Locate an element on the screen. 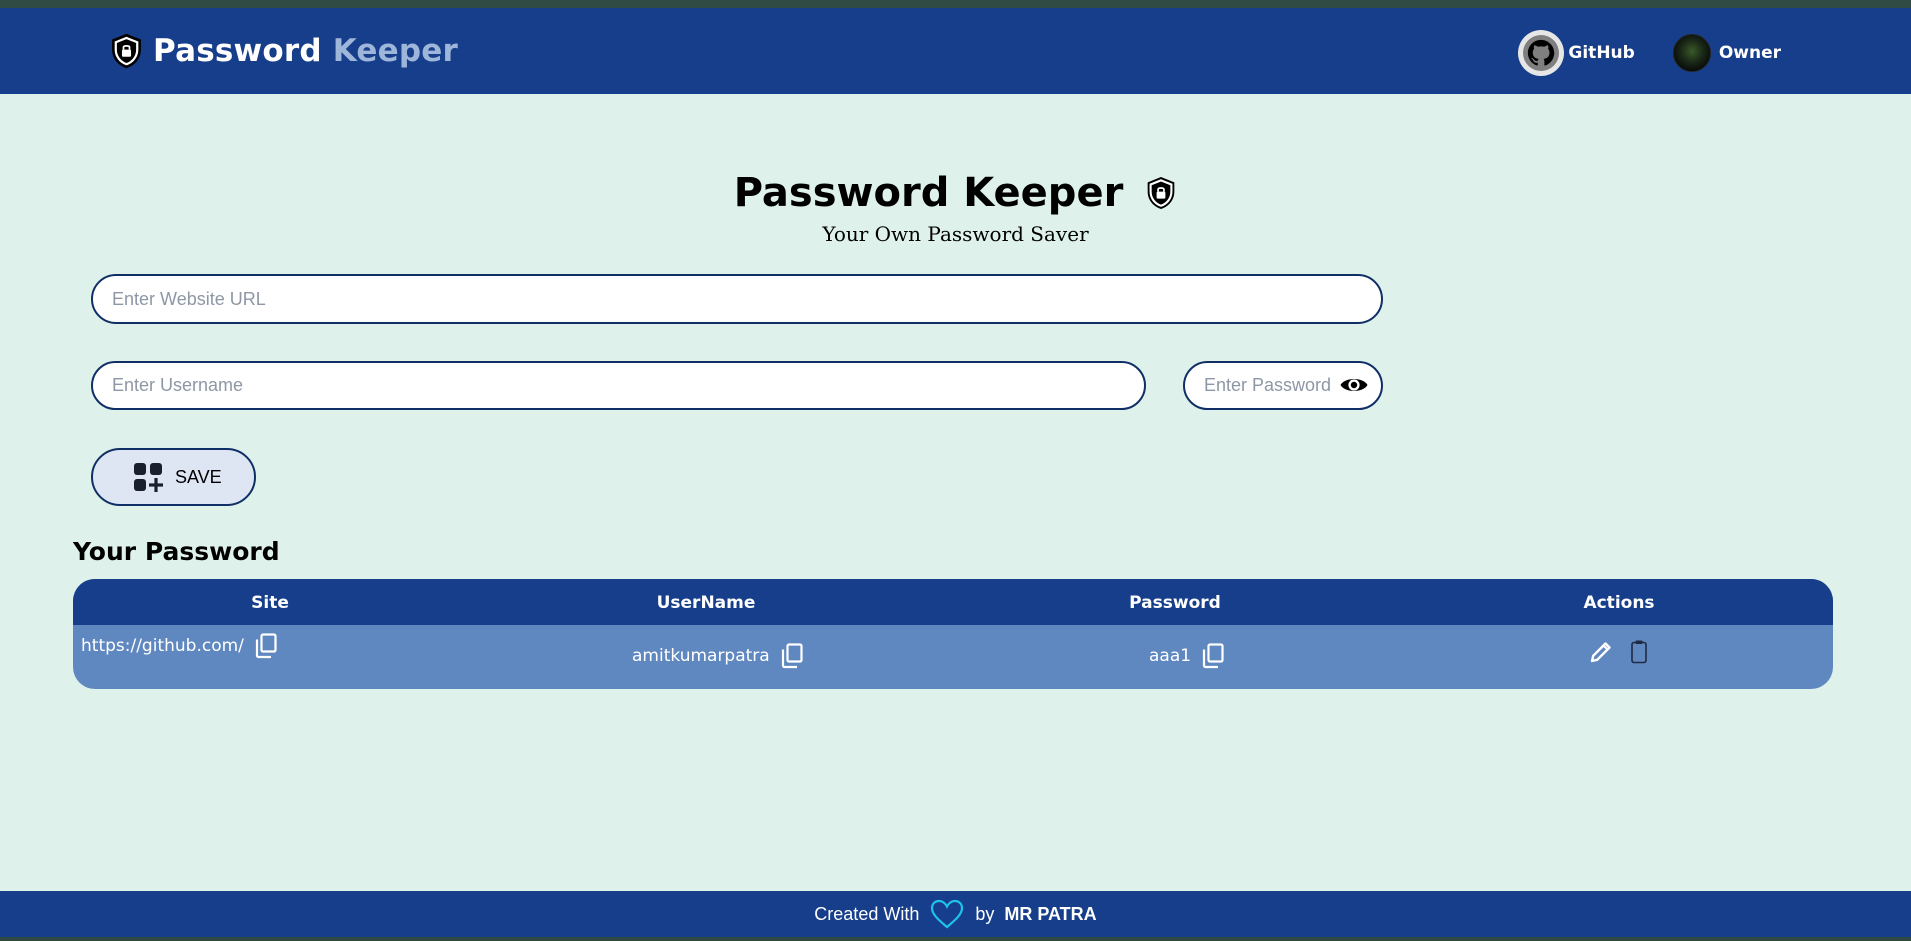  owner-label: Owner is located at coordinates (1749, 53).